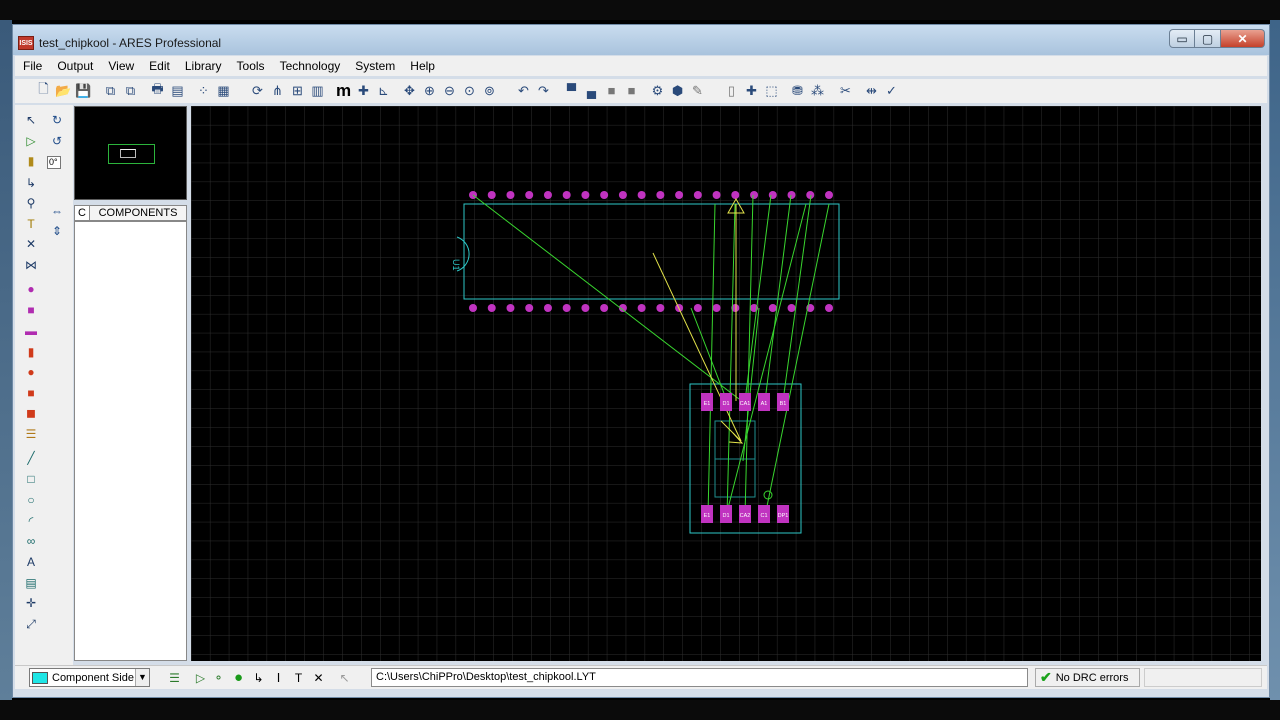 Image resolution: width=1280 pixels, height=720 pixels. I want to click on track-mode-icon: ↳, so click(31, 183).